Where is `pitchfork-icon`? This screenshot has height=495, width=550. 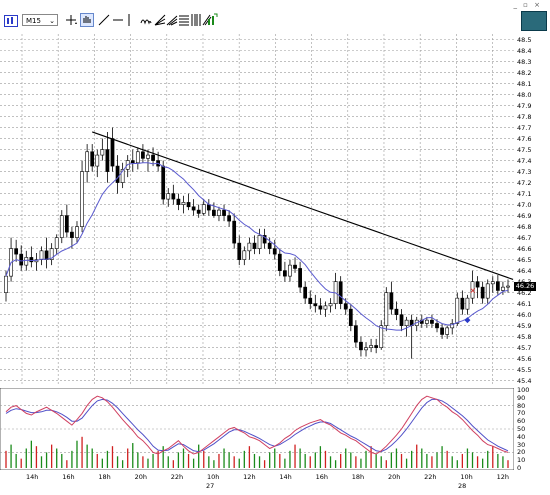 pitchfork-icon is located at coordinates (172, 20).